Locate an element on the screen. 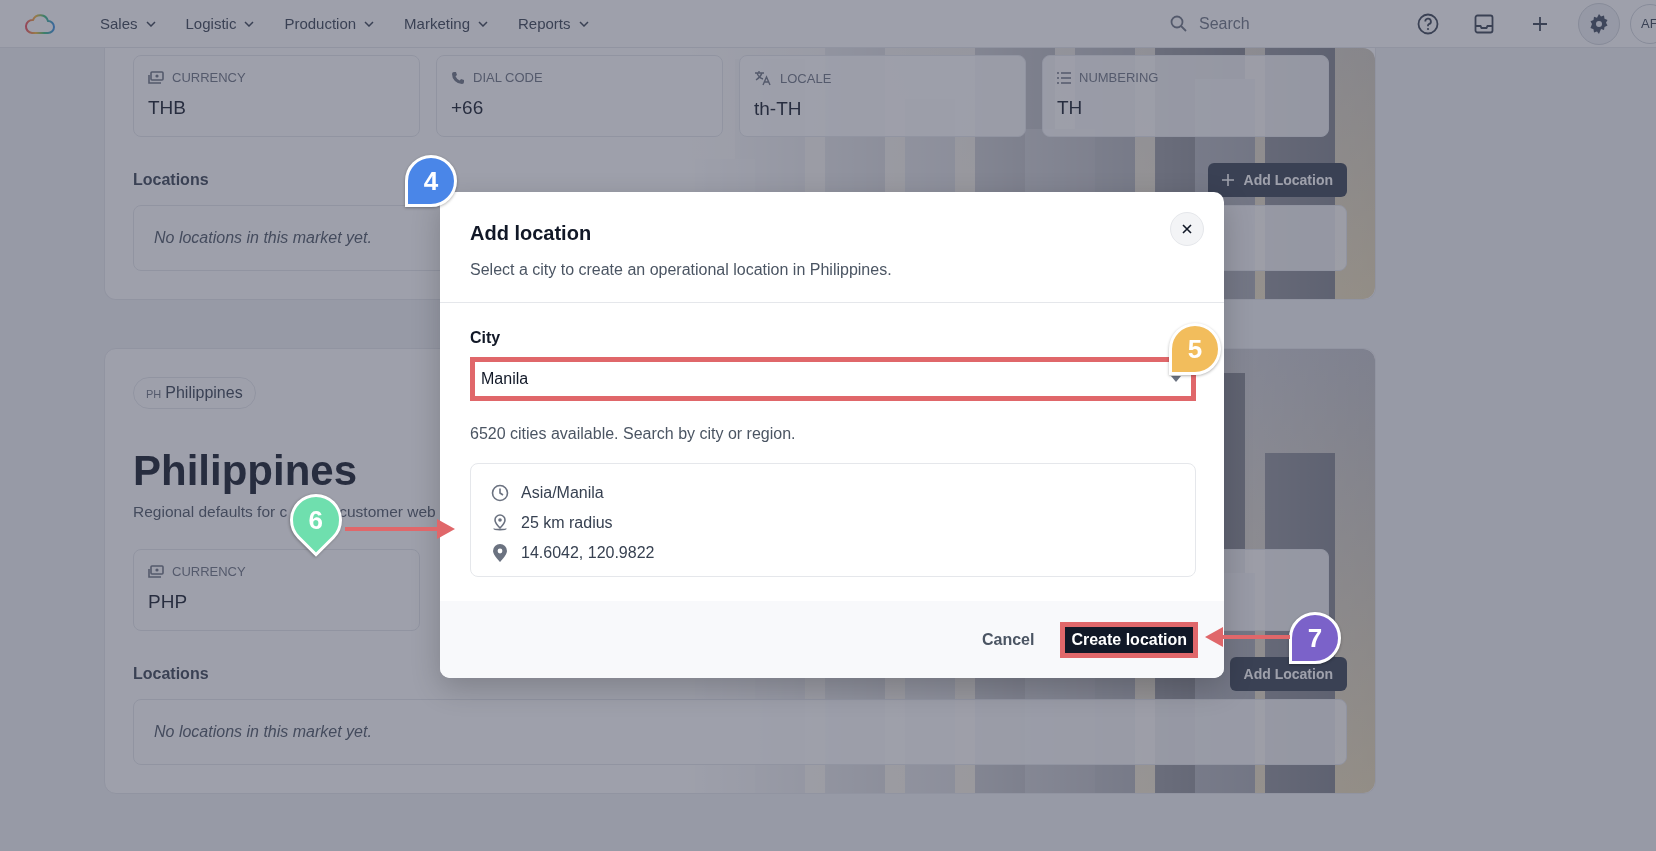  search-icon is located at coordinates (1178, 23).